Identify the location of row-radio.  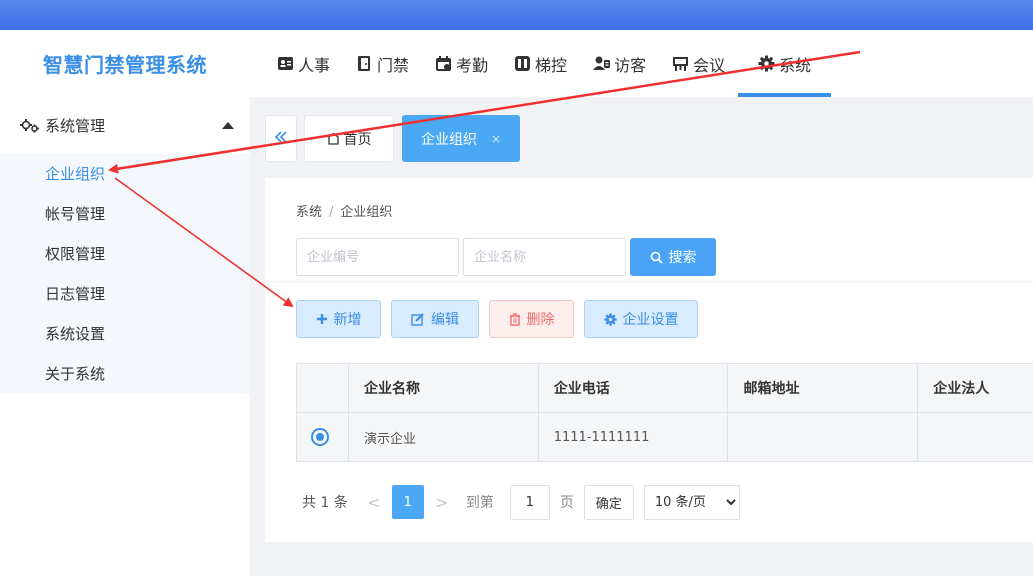
(320, 437).